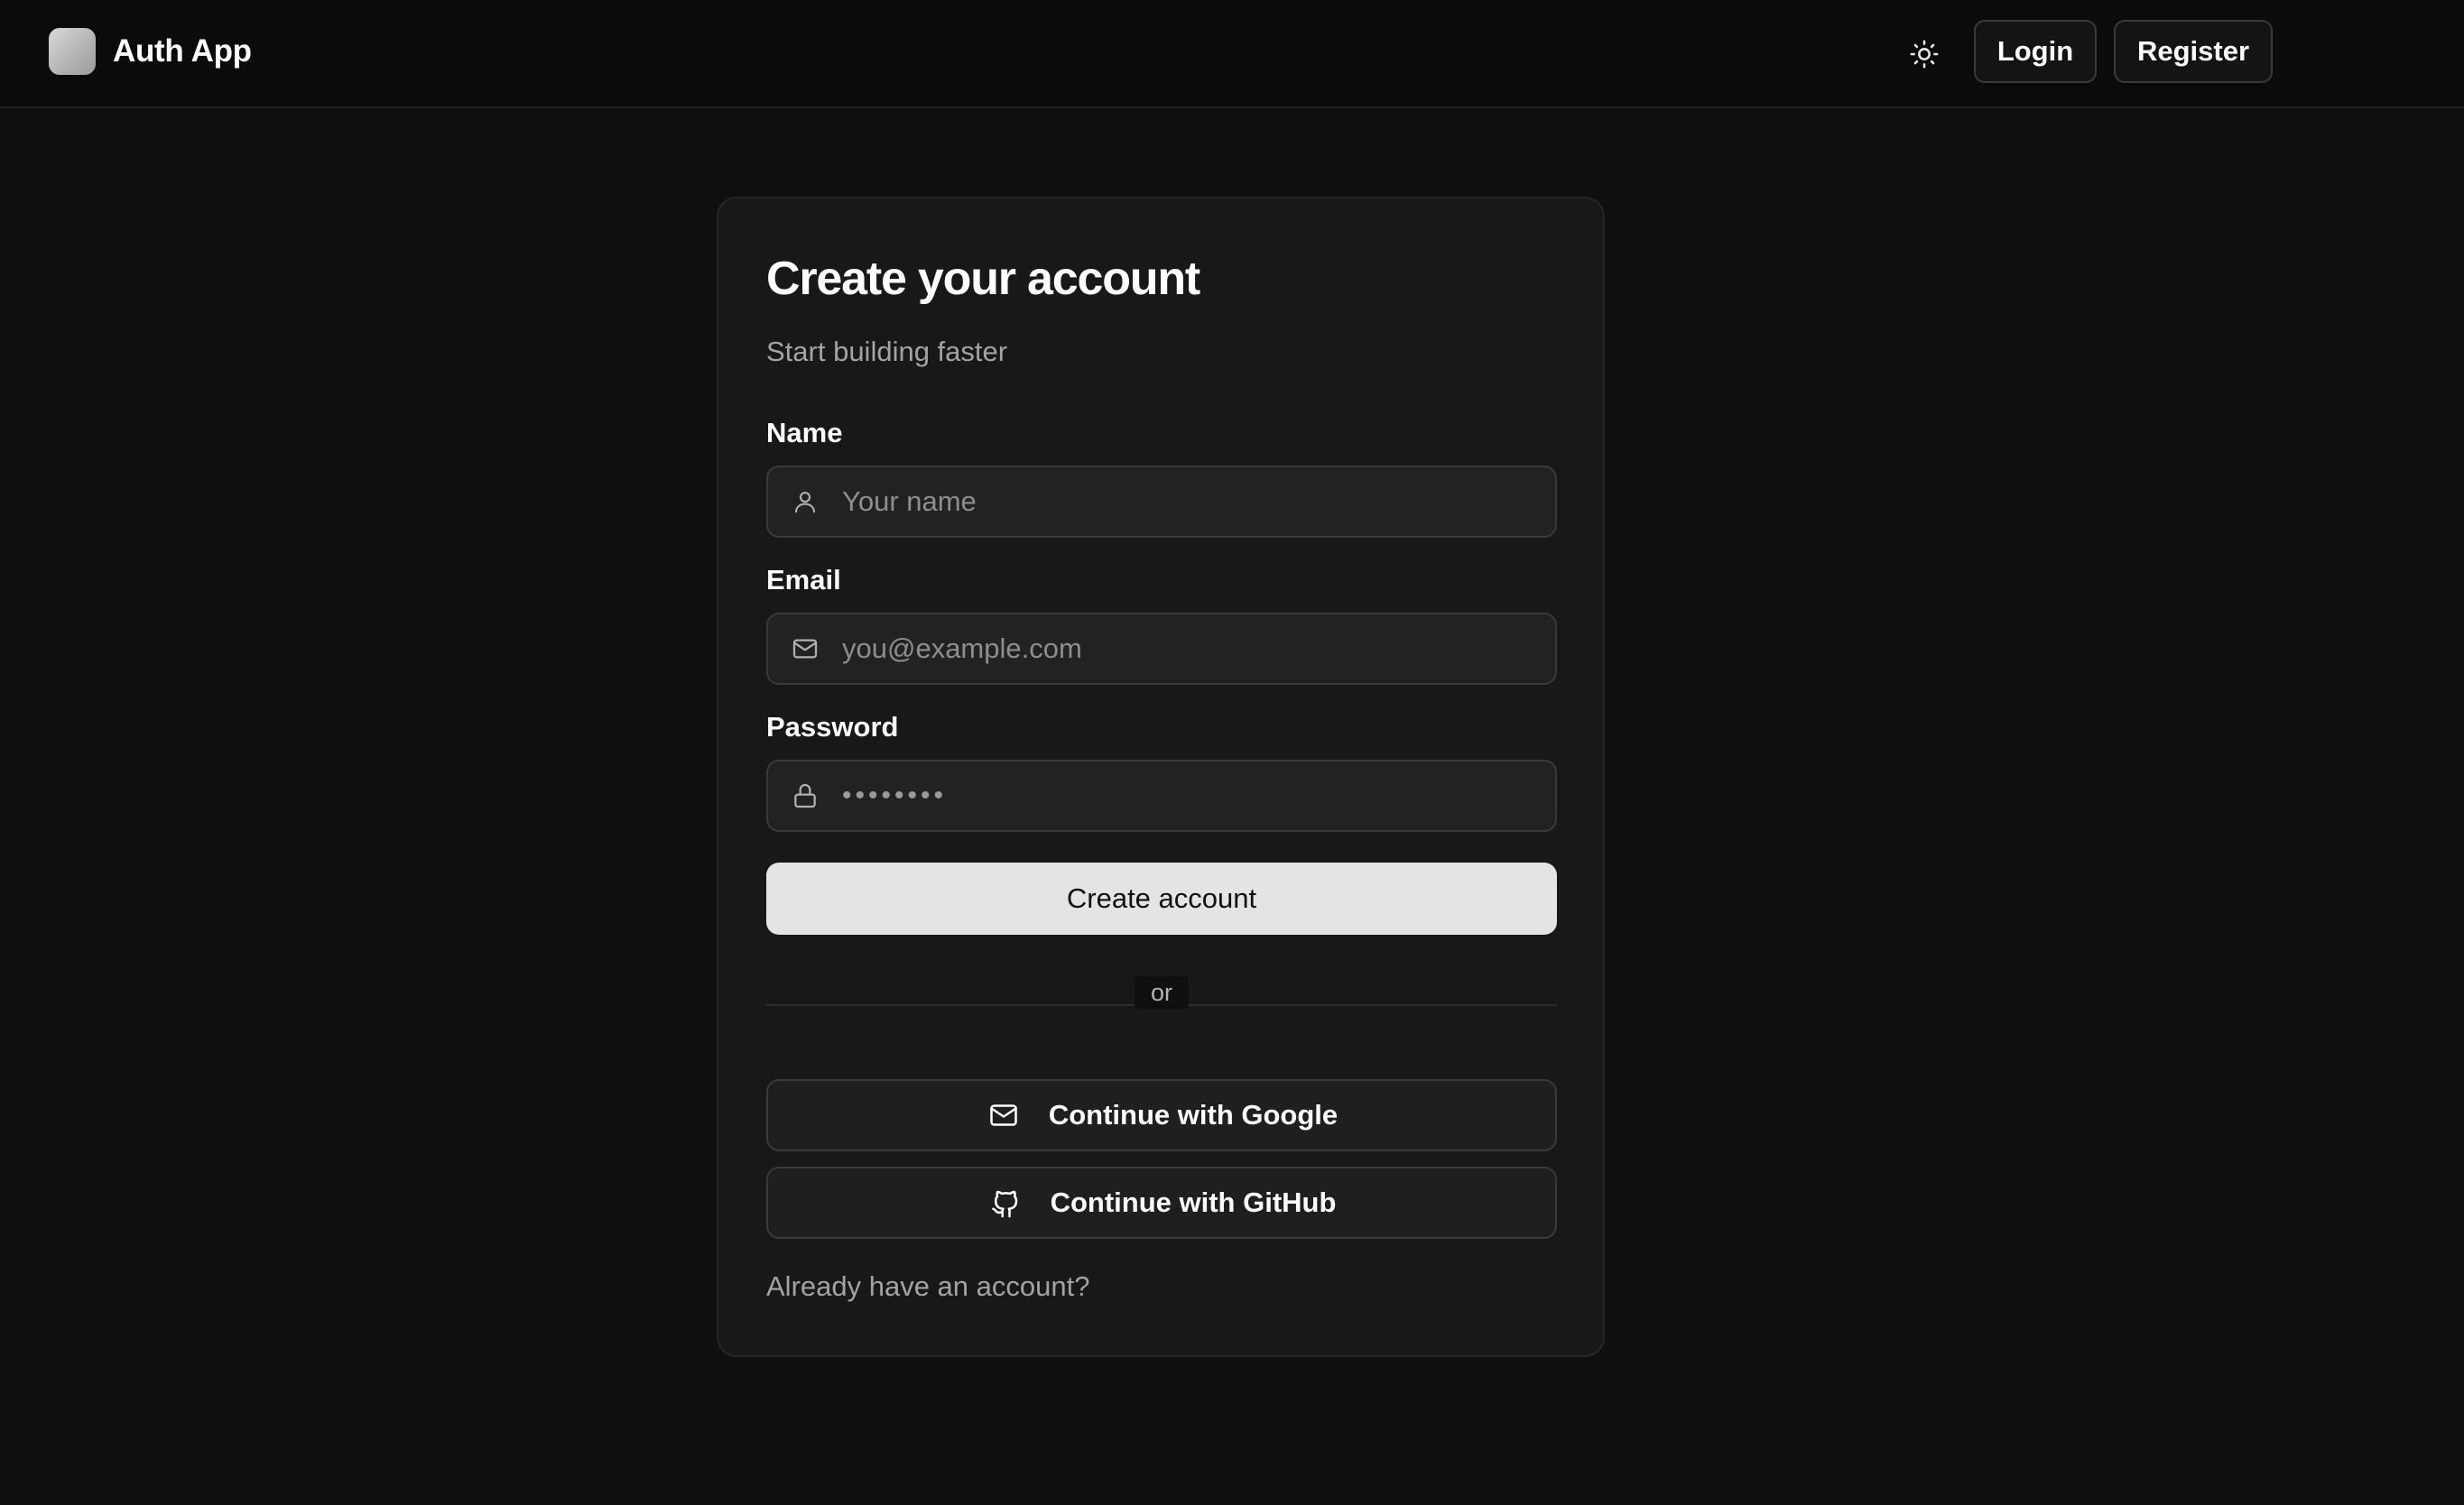 The image size is (2464, 1505). What do you see at coordinates (1198, 648) in the screenshot?
I see `email-input` at bounding box center [1198, 648].